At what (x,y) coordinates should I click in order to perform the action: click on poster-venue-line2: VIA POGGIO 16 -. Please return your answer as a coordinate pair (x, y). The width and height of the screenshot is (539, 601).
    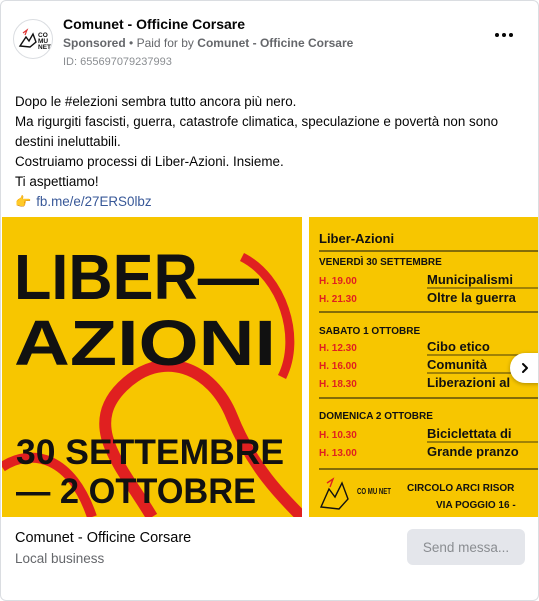
    Looking at the image, I should click on (476, 505).